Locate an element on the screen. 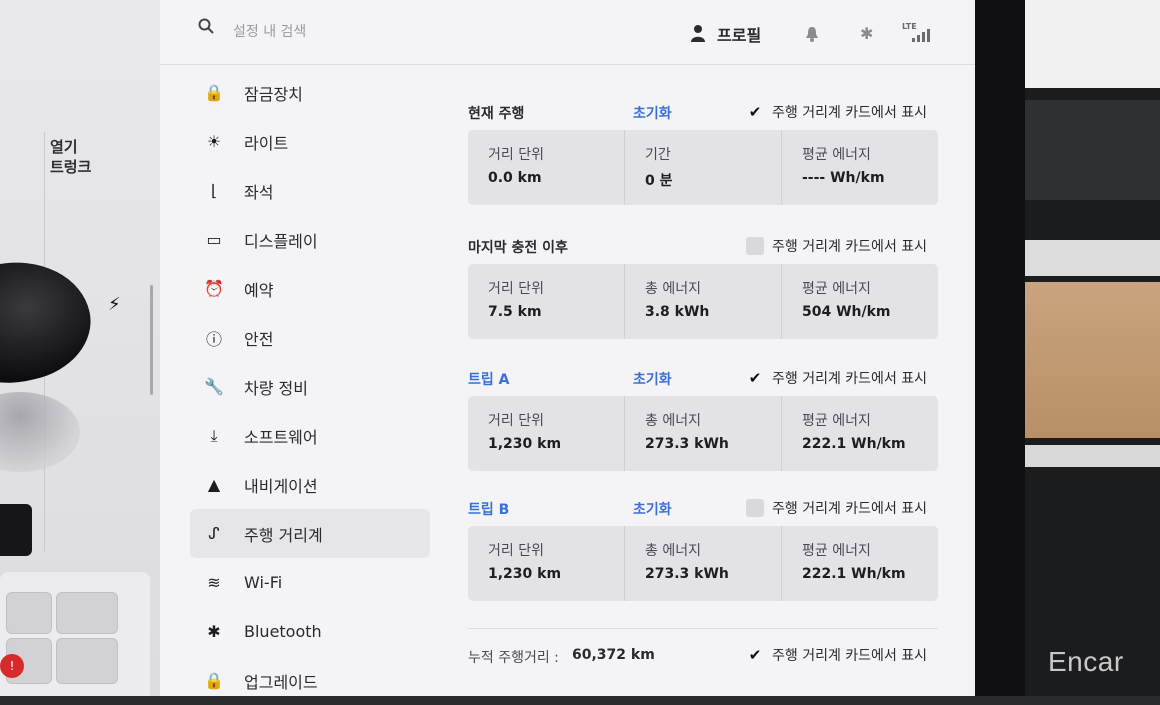 This screenshot has height=705, width=1160. seat-status-card is located at coordinates (75, 634).